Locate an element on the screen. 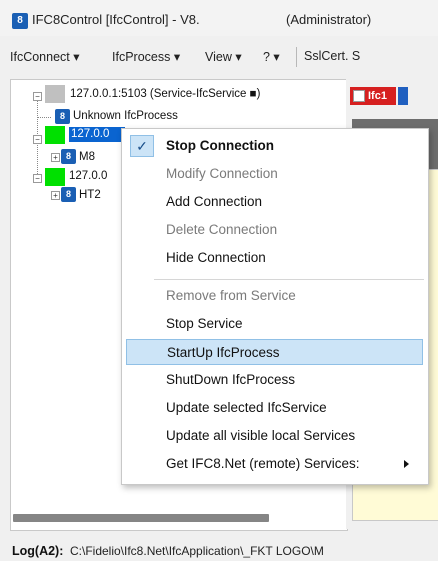 The width and height of the screenshot is (438, 561). menu-item-label: Get IFC8.Net (remote) Services: is located at coordinates (263, 463).